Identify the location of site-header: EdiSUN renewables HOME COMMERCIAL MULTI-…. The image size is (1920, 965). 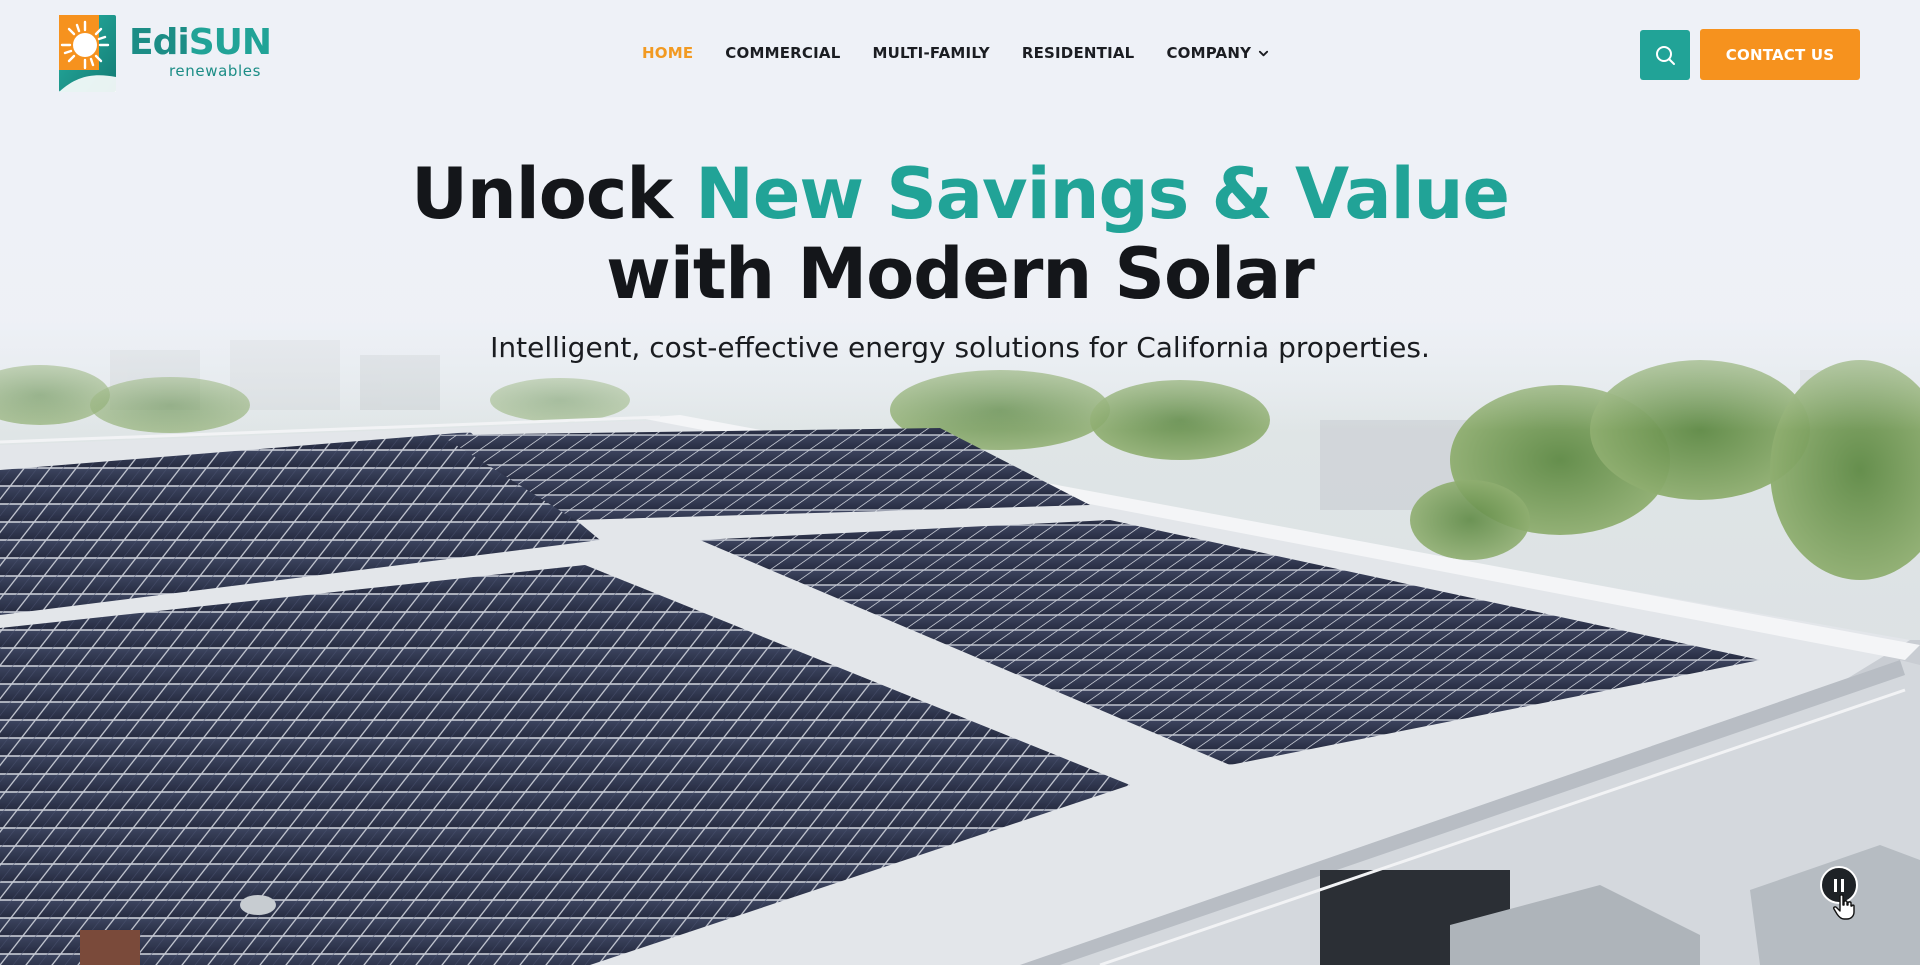
(960, 55).